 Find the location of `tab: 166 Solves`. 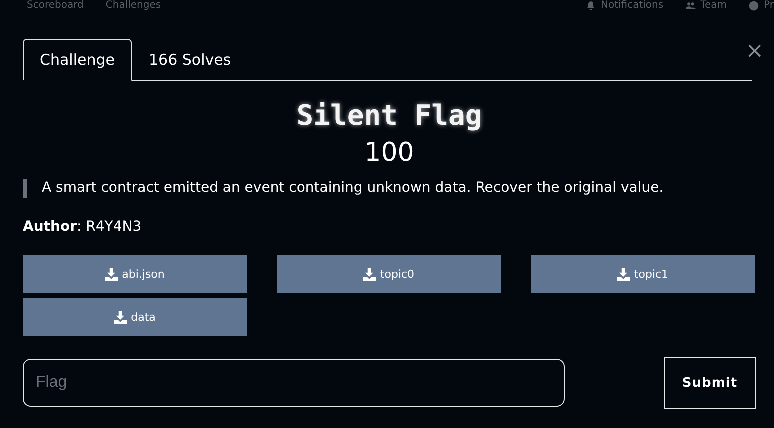

tab: 166 Solves is located at coordinates (190, 60).